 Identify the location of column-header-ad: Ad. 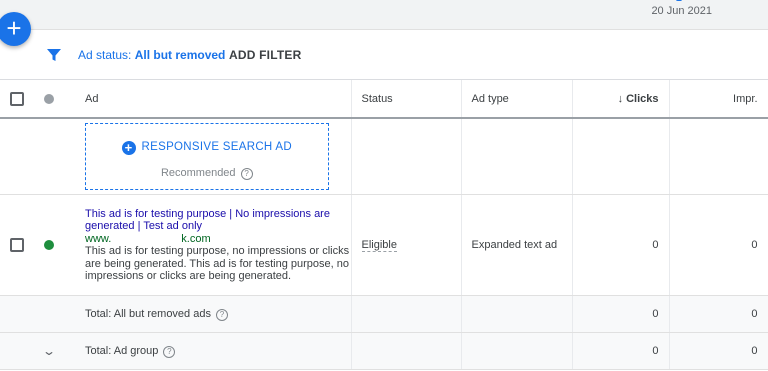
(213, 99).